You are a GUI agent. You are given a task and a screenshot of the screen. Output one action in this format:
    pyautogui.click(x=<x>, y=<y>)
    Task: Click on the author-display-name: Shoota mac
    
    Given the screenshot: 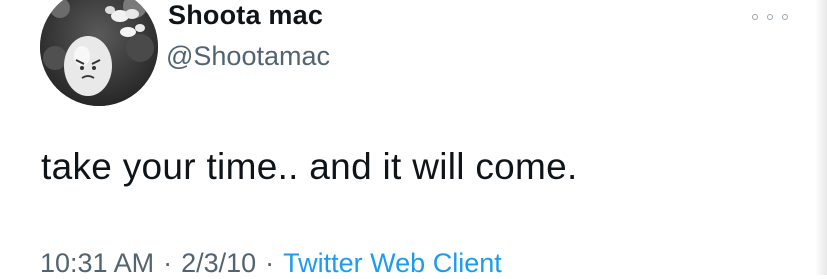 What is the action you would take?
    pyautogui.click(x=245, y=15)
    